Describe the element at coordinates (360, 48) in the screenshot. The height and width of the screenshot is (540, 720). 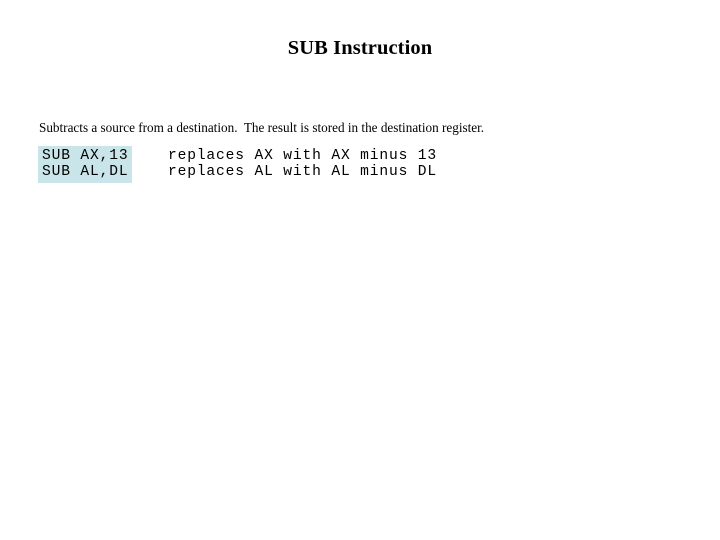
I see `page-title: SUB Instruction` at that location.